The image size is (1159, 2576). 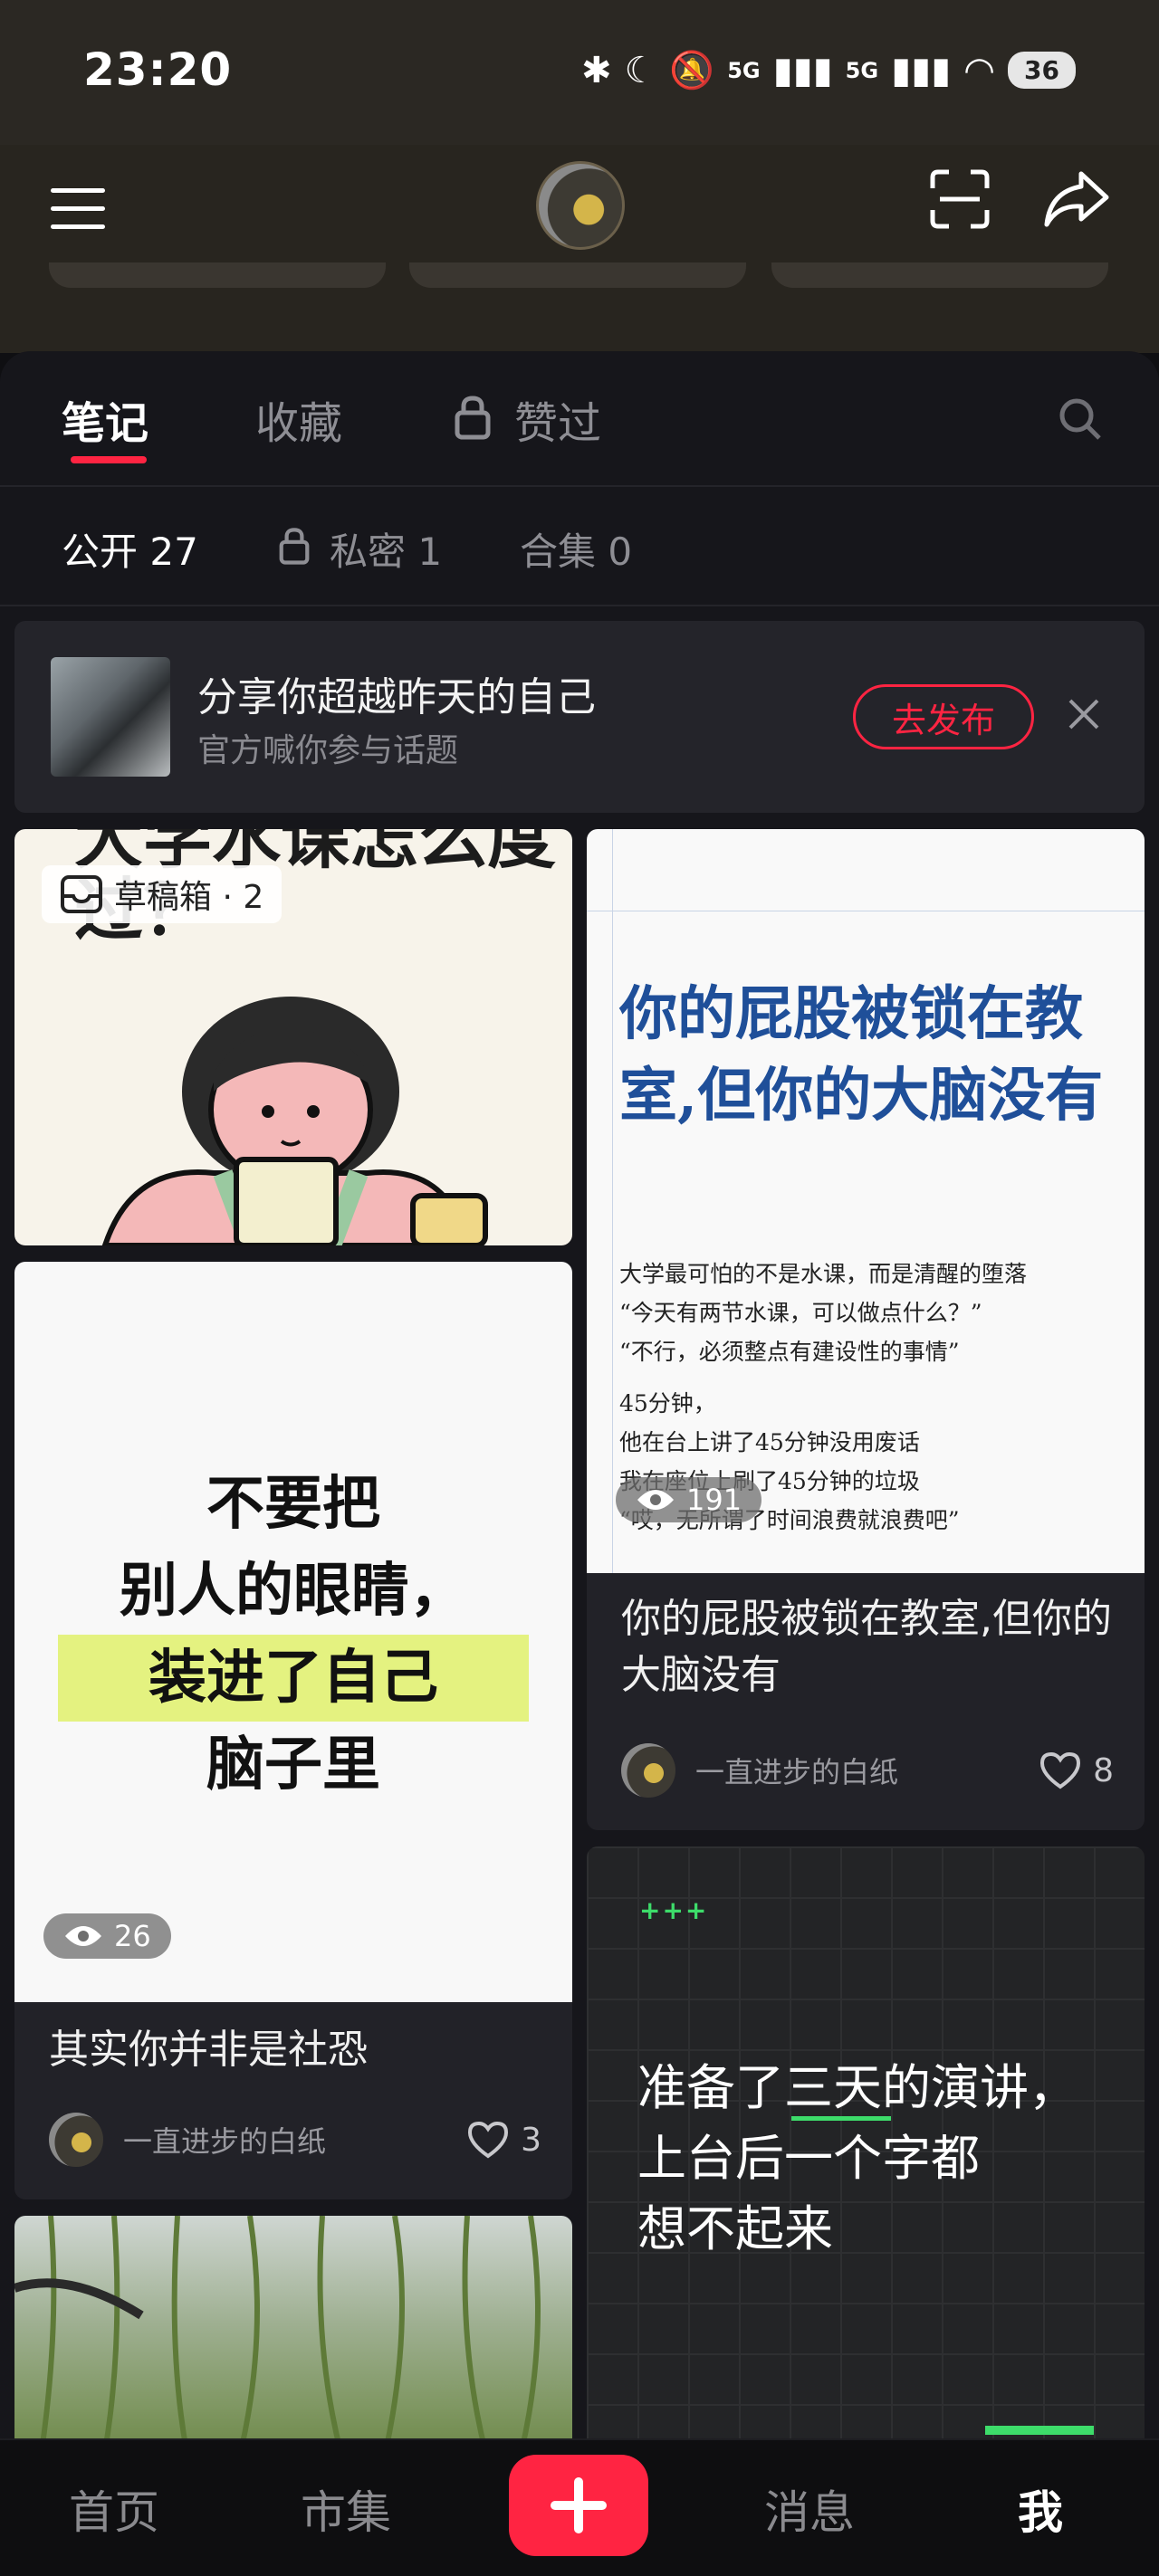 What do you see at coordinates (293, 1504) in the screenshot?
I see `cover-line: 不要把` at bounding box center [293, 1504].